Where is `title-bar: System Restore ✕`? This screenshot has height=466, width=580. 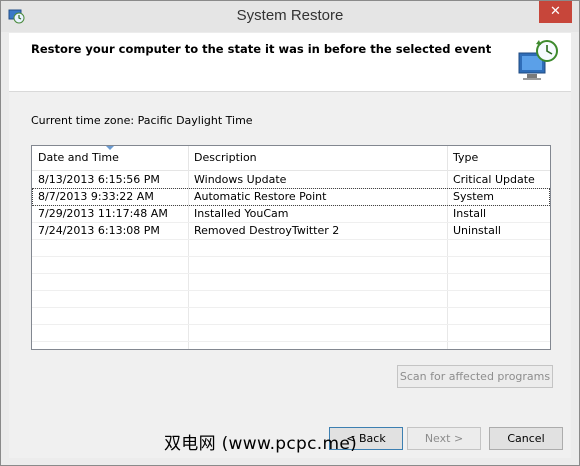
title-bar: System Restore ✕ is located at coordinates (290, 16).